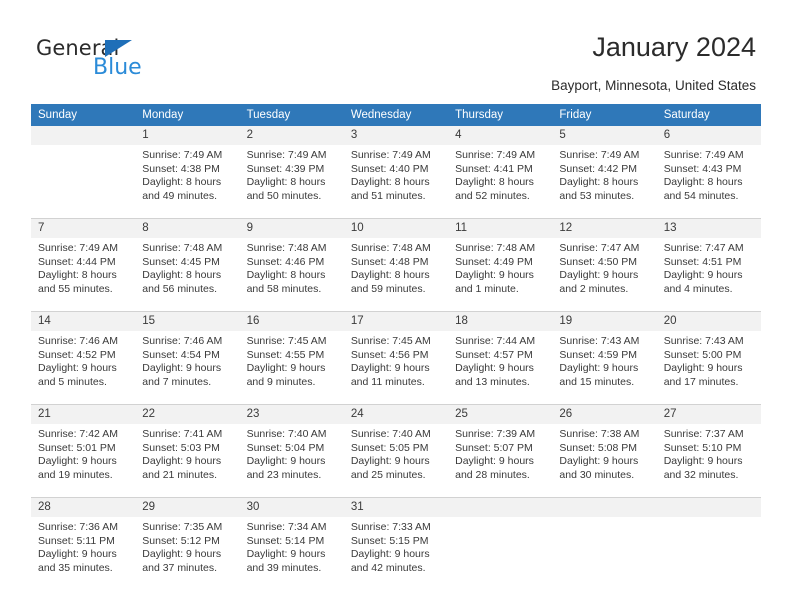 Image resolution: width=792 pixels, height=612 pixels. What do you see at coordinates (291, 228) in the screenshot?
I see `day-number: 9` at bounding box center [291, 228].